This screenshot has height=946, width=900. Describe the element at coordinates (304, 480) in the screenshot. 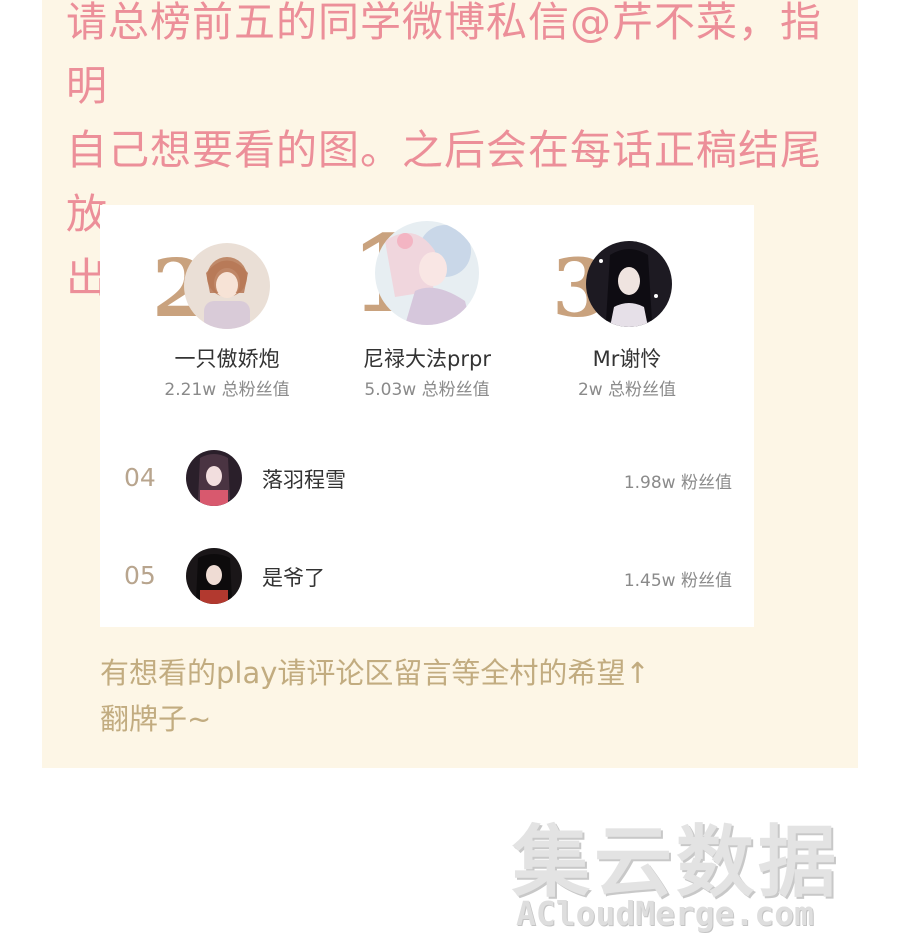

I see `row-name-4: 落羽程雪` at that location.